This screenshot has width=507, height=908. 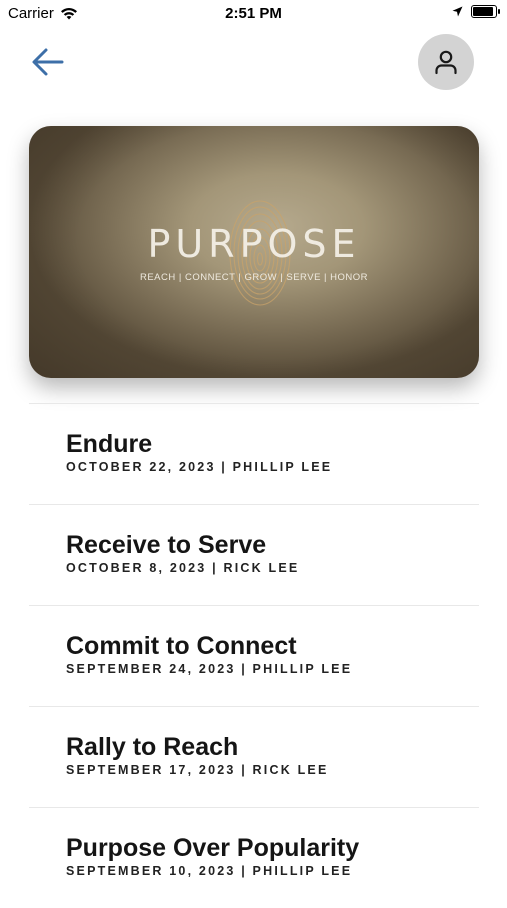 I want to click on sermon-title: Receive to Serve, so click(x=166, y=545).